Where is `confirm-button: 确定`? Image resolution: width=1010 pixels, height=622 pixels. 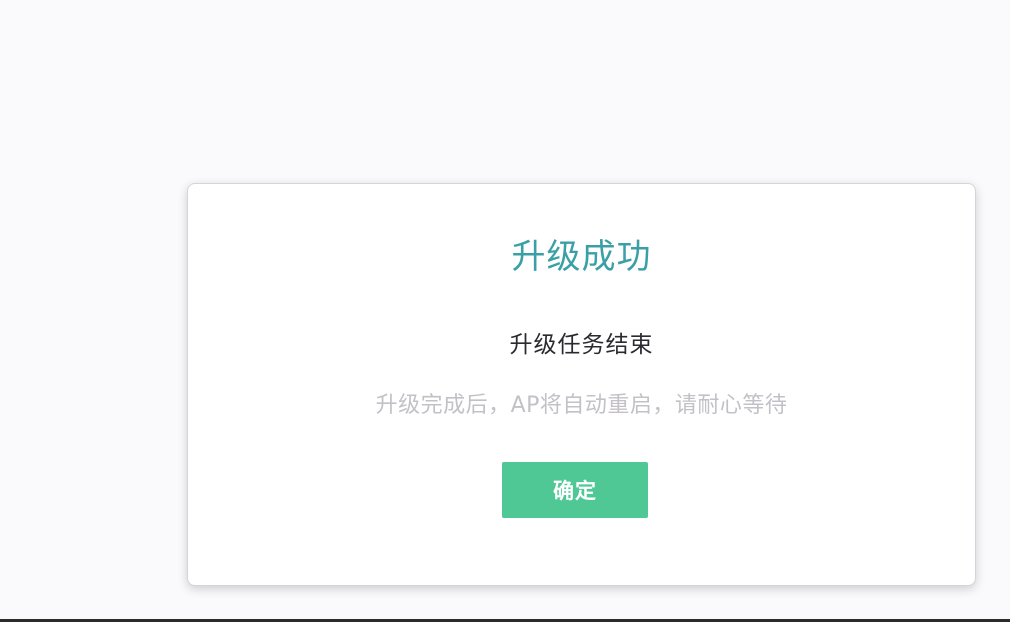
confirm-button: 确定 is located at coordinates (575, 490).